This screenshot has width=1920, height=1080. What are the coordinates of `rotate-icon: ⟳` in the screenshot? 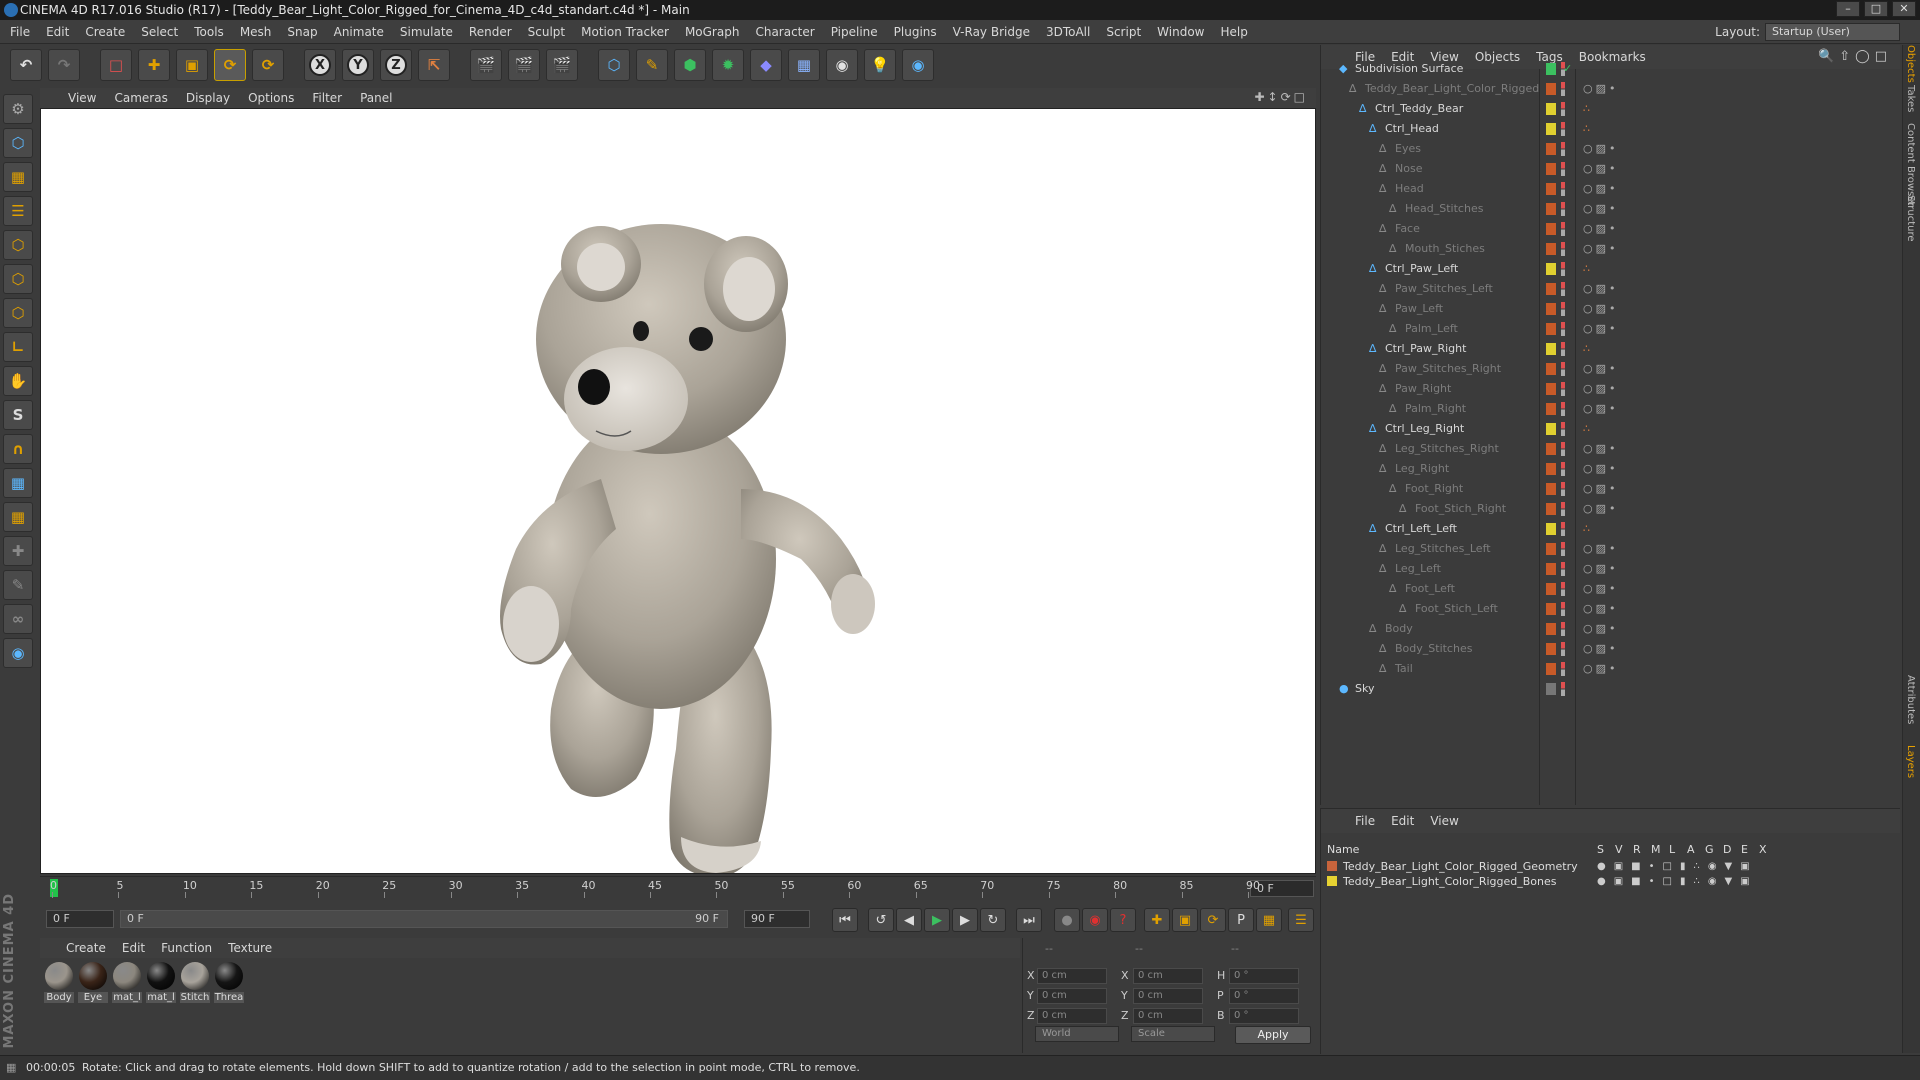 It's located at (230, 65).